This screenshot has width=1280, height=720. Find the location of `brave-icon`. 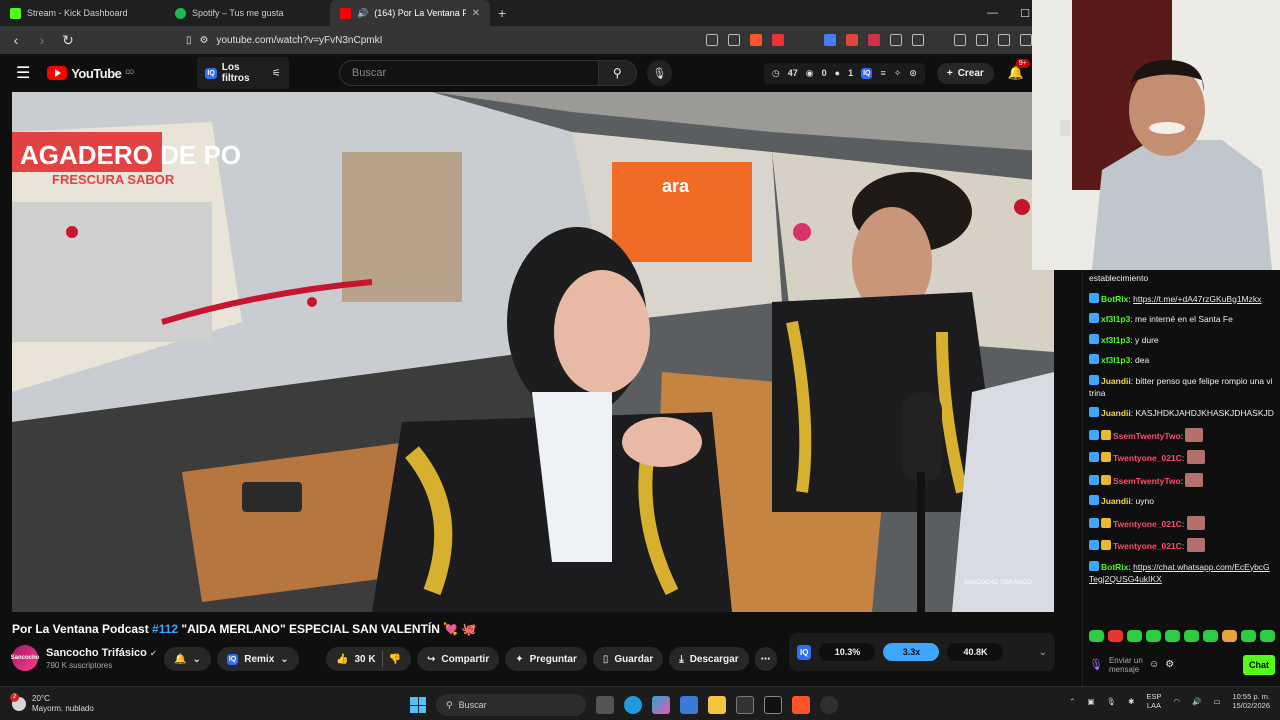

brave-icon is located at coordinates (801, 705).